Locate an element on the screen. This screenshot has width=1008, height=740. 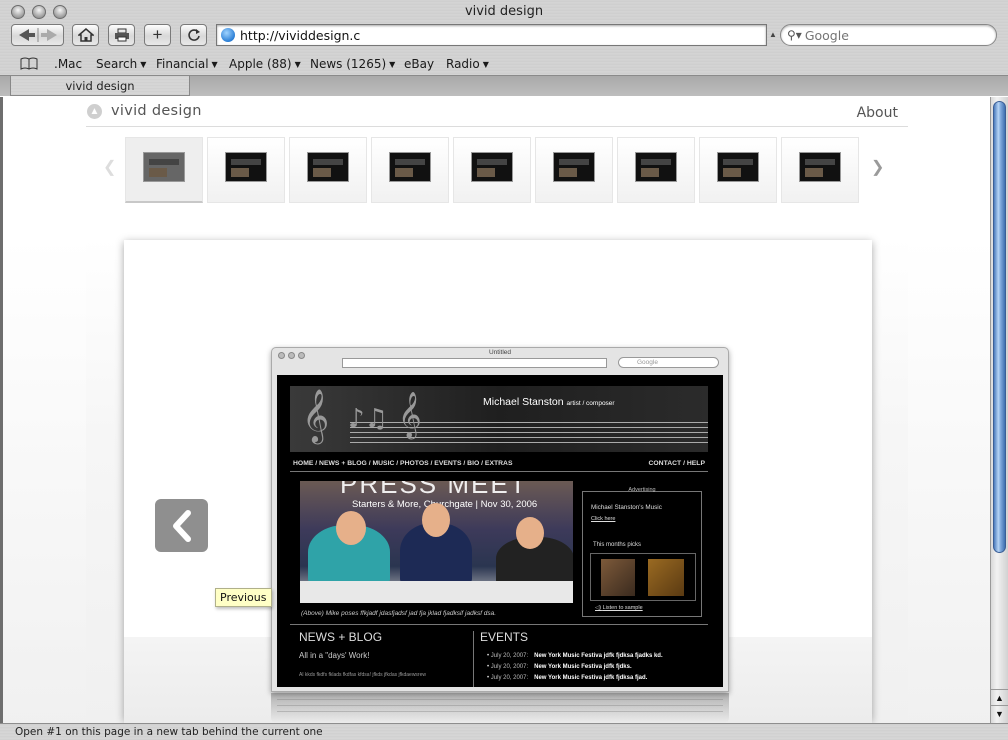
print-button is located at coordinates (121, 35).